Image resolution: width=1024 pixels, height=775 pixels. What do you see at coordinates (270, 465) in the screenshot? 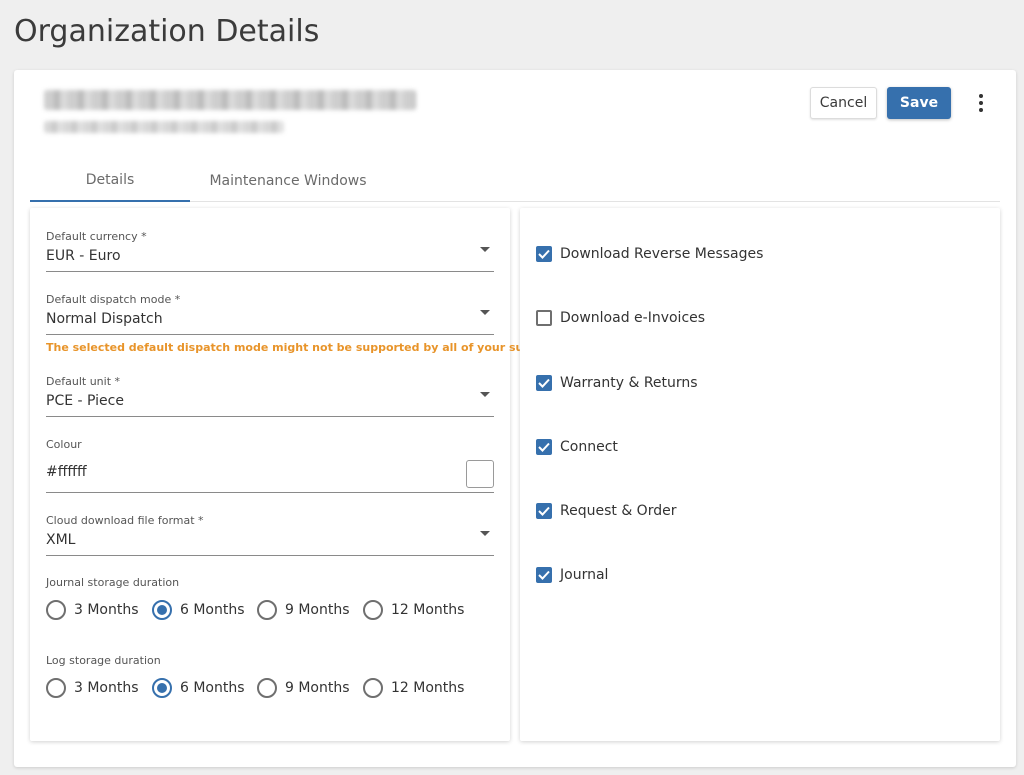
I see `colour-field: Colour #ffffff` at bounding box center [270, 465].